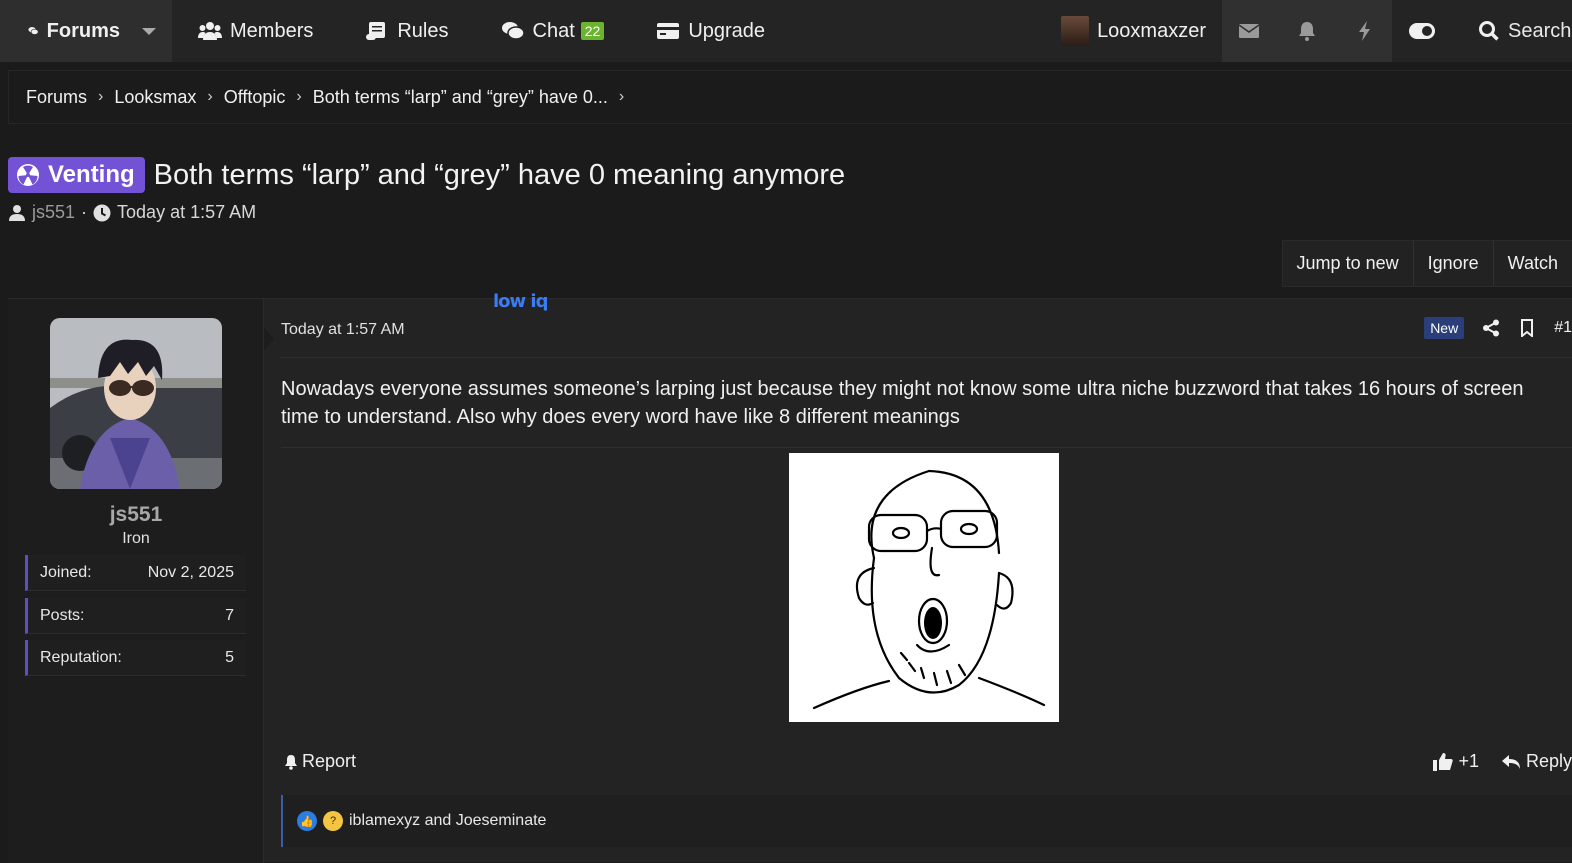 The height and width of the screenshot is (863, 1572). Describe the element at coordinates (1527, 328) in the screenshot. I see `bookmark-icon` at that location.